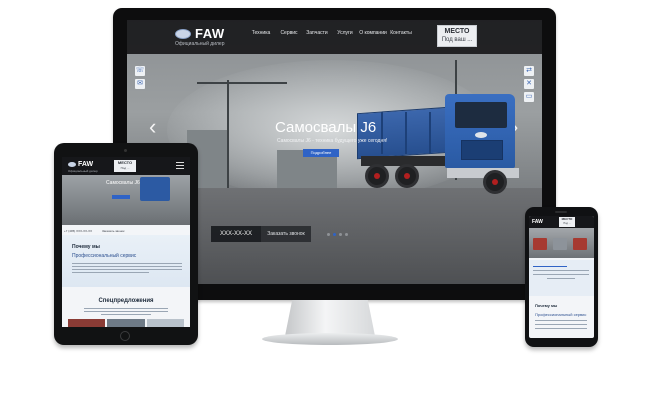 This screenshot has width=650, height=400. I want to click on phone-paragraph, so click(561, 274).